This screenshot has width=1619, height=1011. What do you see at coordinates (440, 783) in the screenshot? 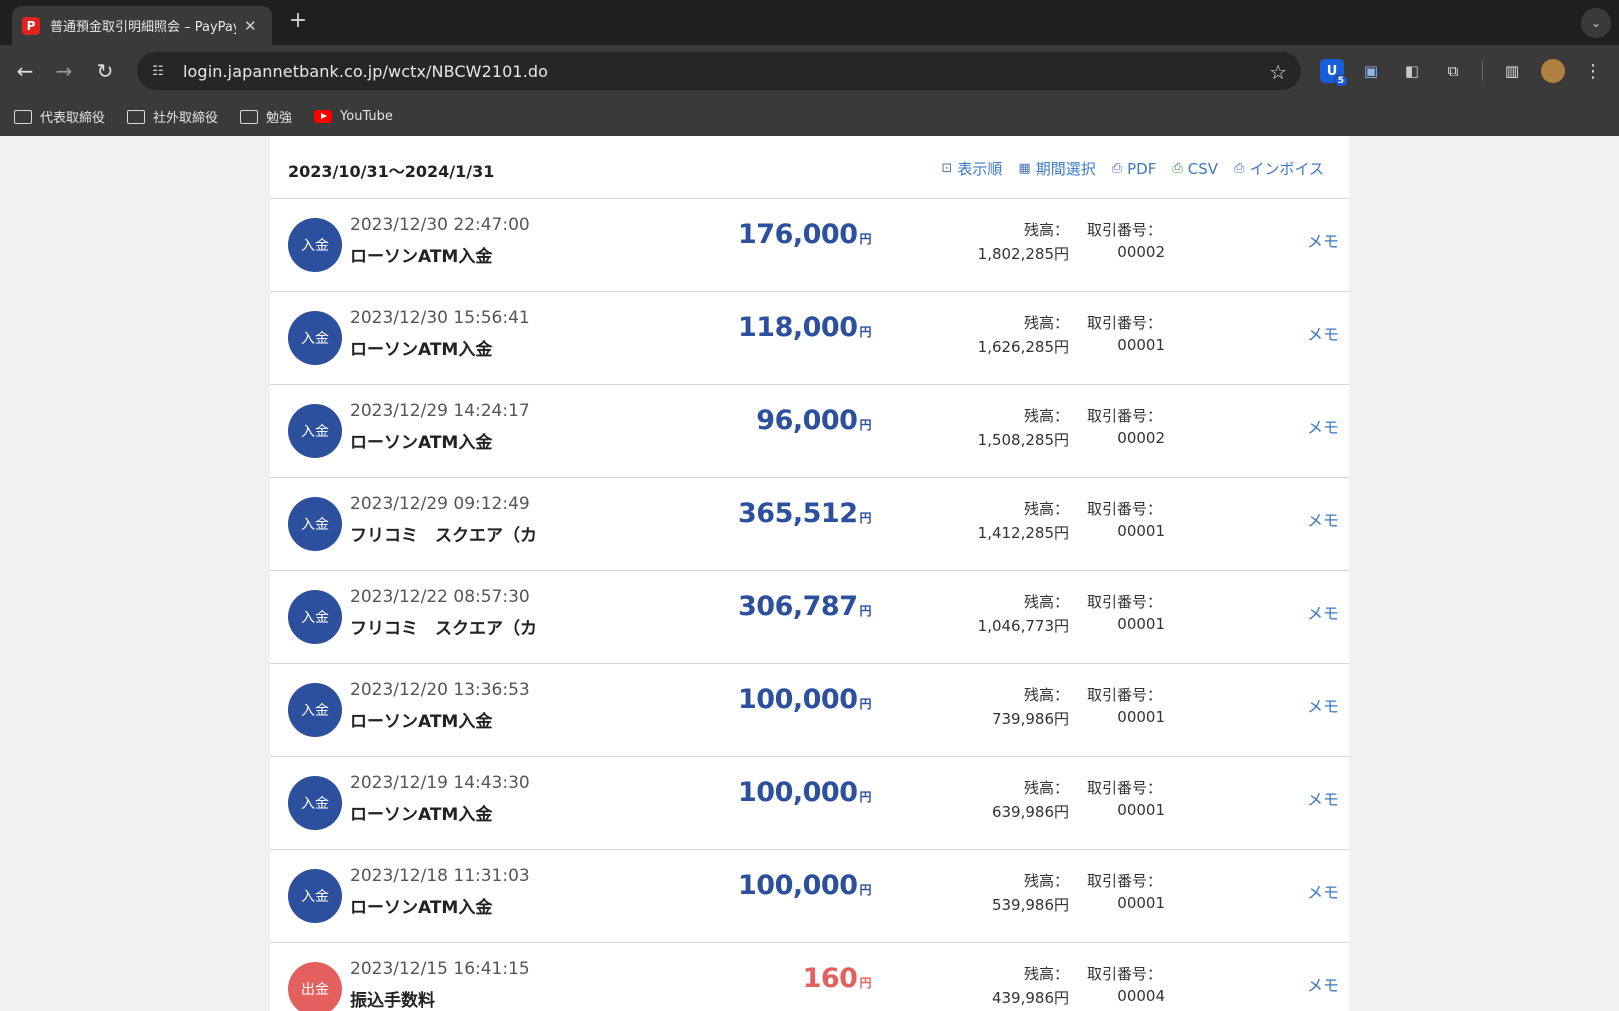
I see `transaction-datetime: 2023/12/19 14:43:30` at bounding box center [440, 783].